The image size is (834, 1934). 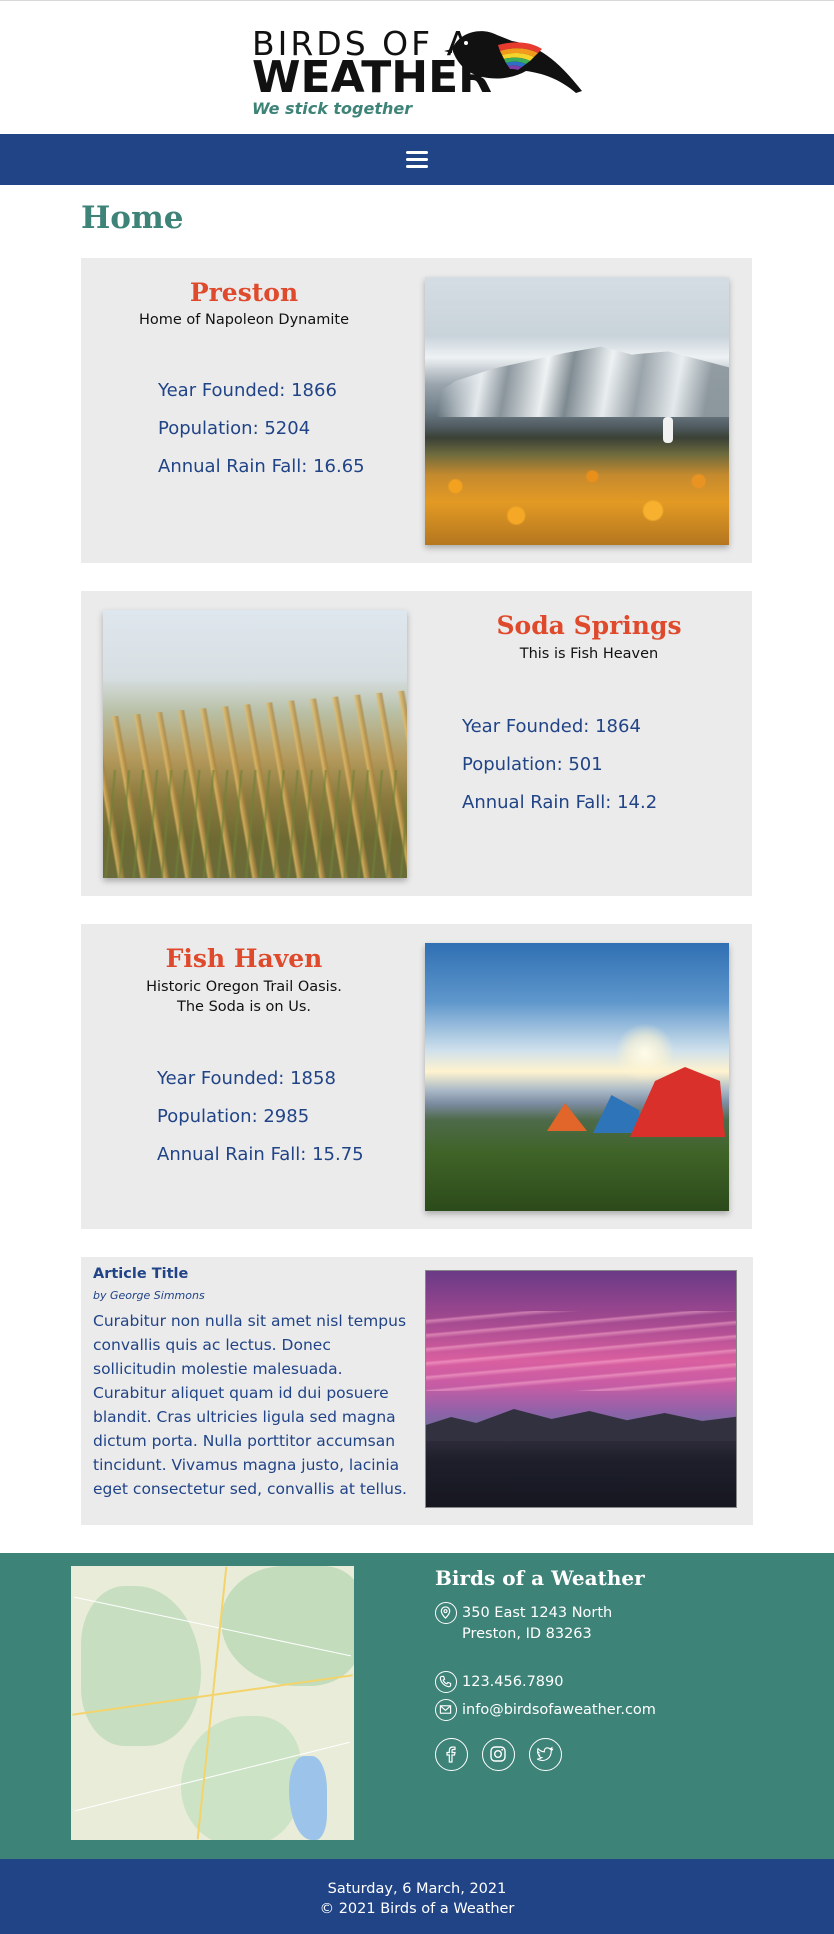 I want to click on year-founded: Year Founded: 1858, so click(x=246, y=1078).